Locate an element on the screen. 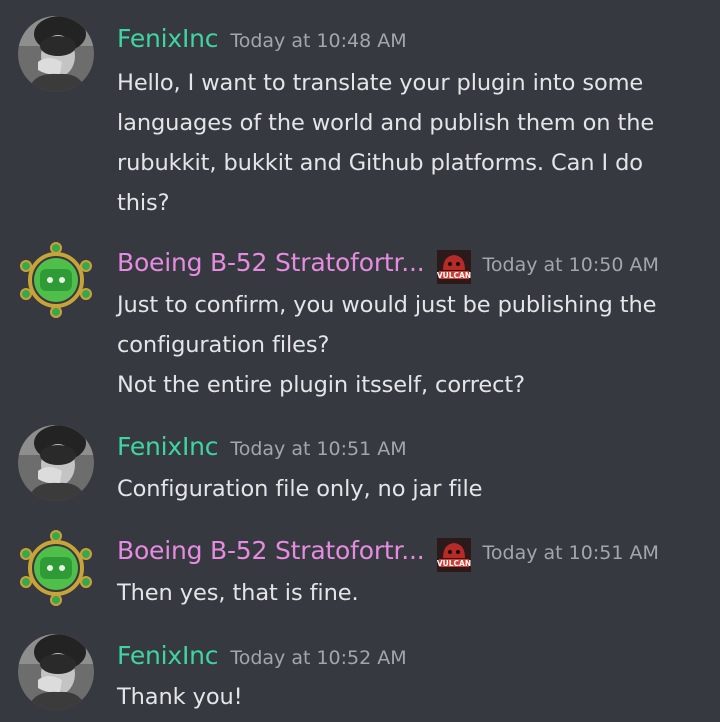  message-line: configuration files? is located at coordinates (223, 345).